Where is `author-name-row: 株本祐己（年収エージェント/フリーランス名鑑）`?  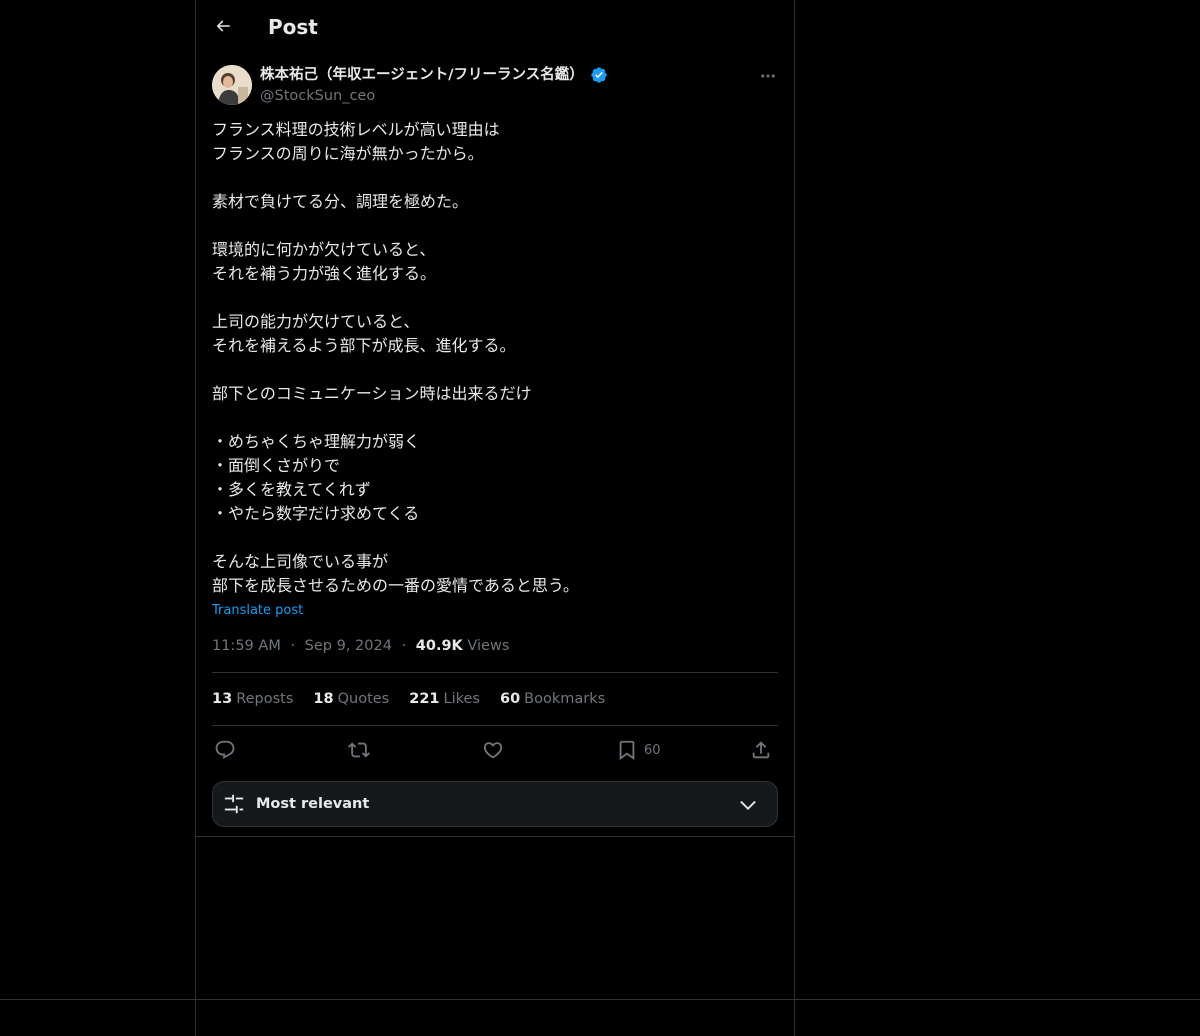 author-name-row: 株本祐己（年収エージェント/フリーランス名鑑） is located at coordinates (434, 75).